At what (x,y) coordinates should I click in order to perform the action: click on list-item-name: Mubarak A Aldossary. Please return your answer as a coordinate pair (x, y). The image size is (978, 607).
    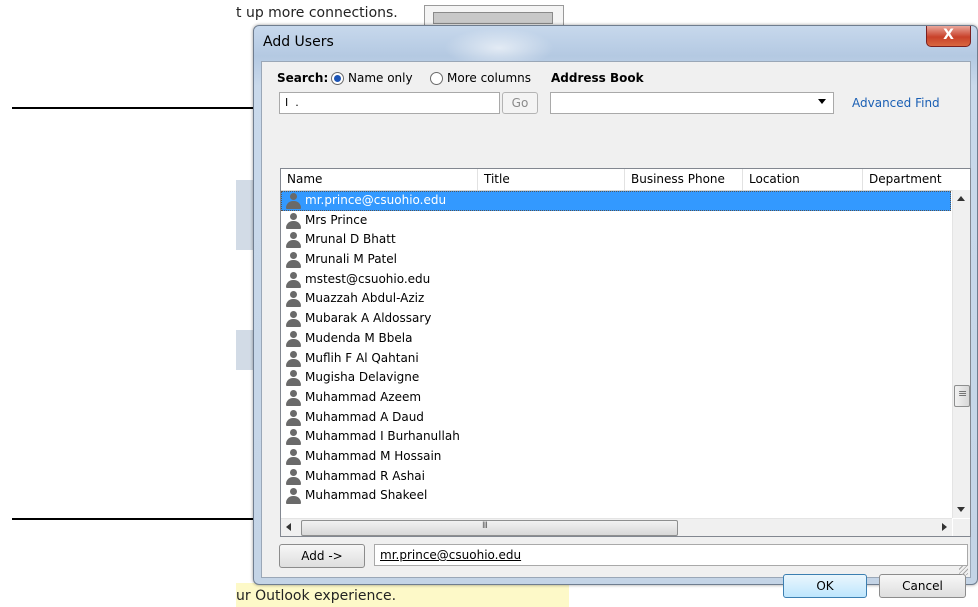
    Looking at the image, I should click on (368, 318).